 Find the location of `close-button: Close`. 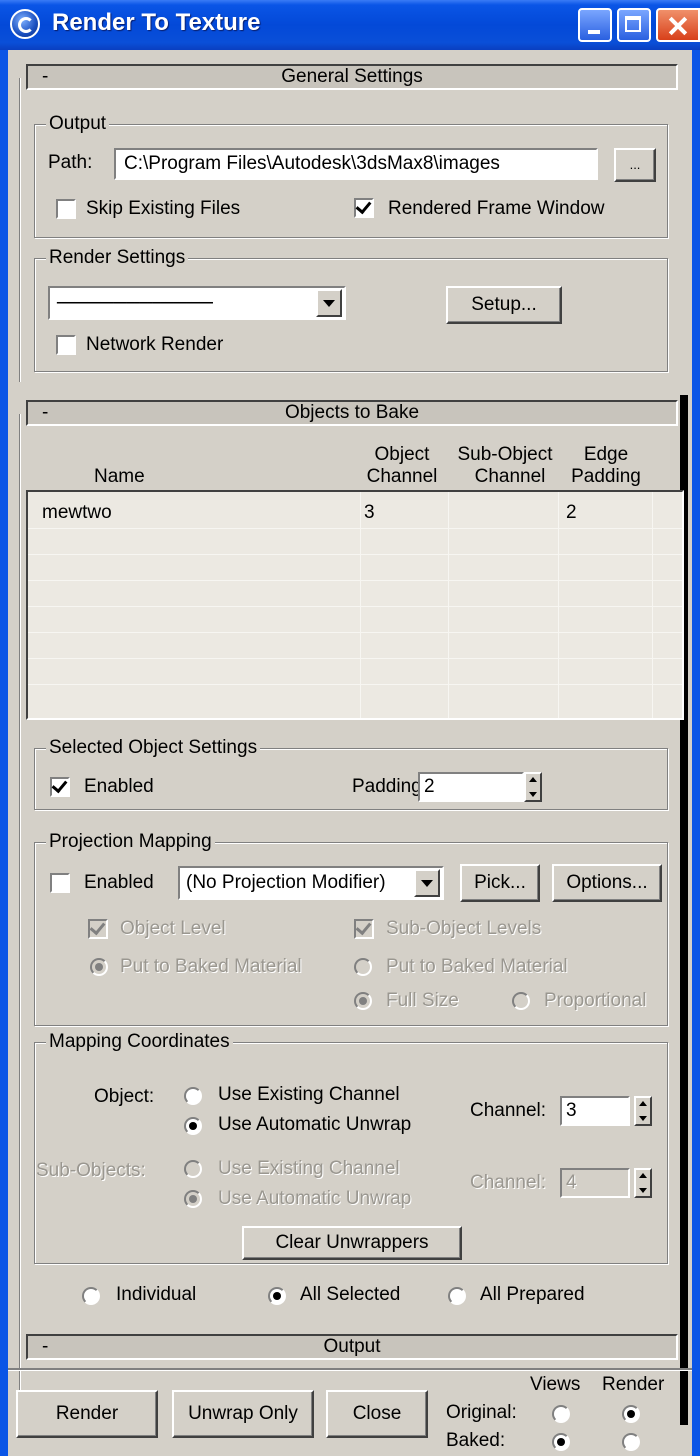

close-button: Close is located at coordinates (377, 1414).